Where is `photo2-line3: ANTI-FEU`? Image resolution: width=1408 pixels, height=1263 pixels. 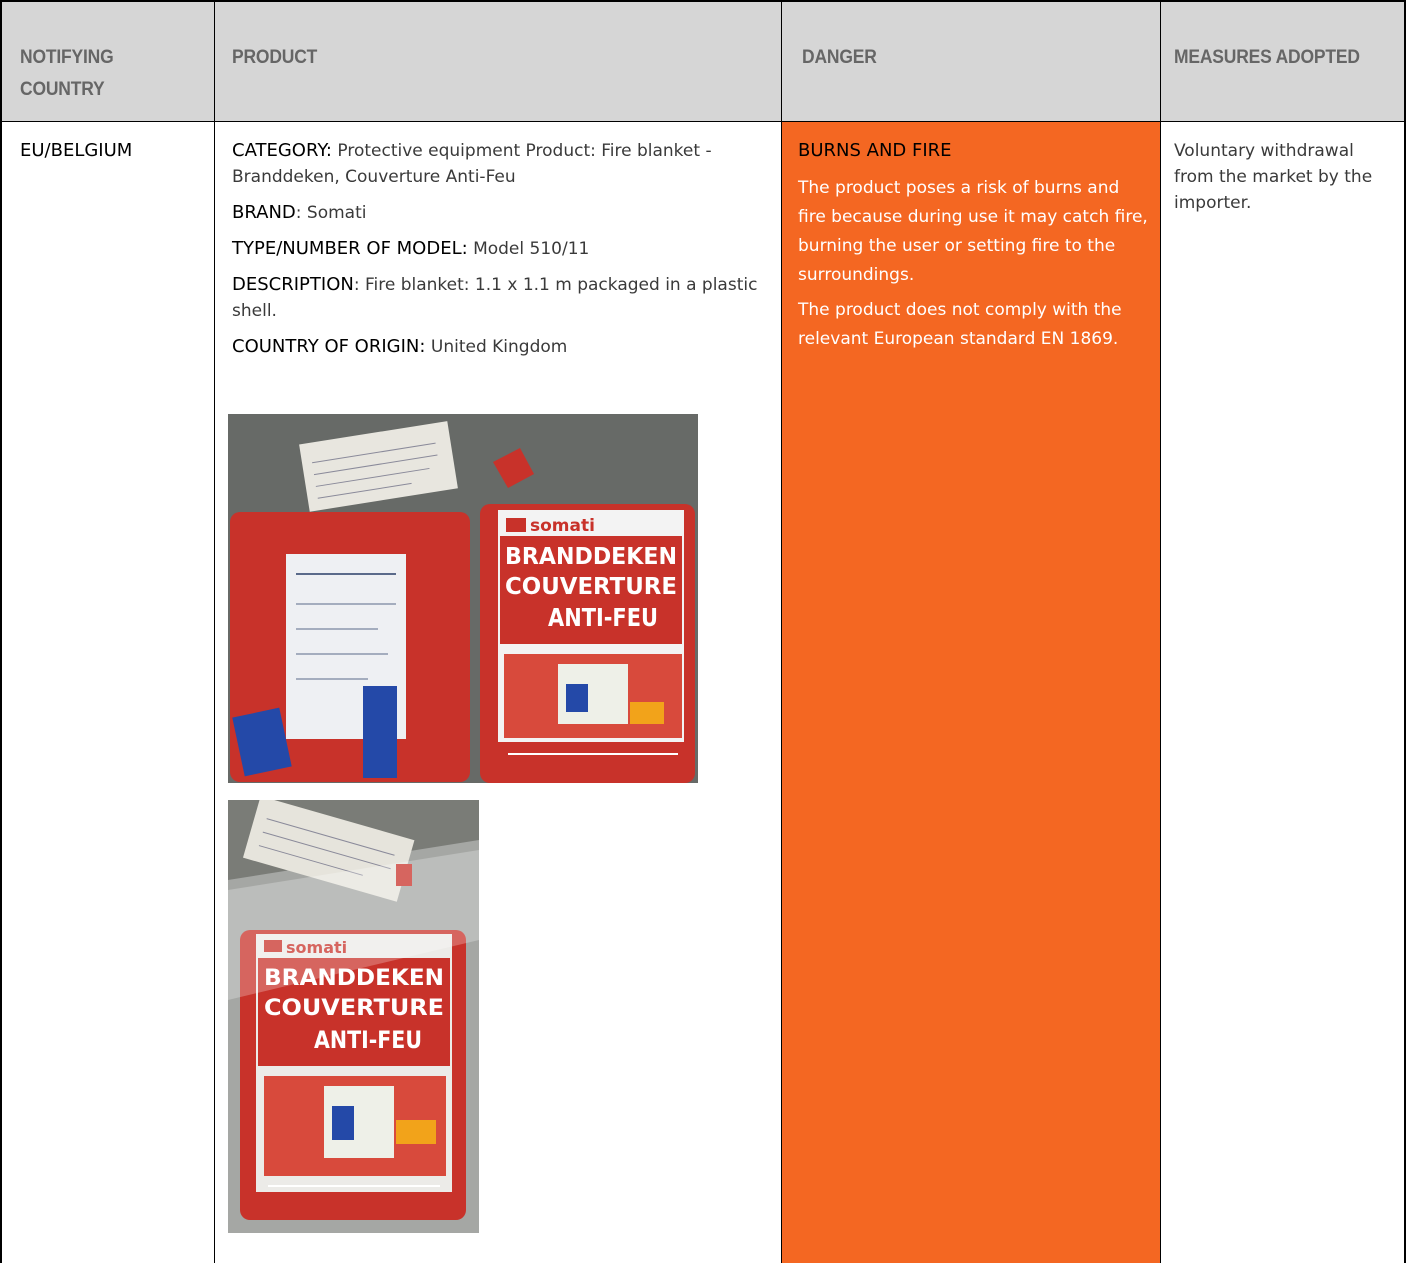 photo2-line3: ANTI-FEU is located at coordinates (368, 1040).